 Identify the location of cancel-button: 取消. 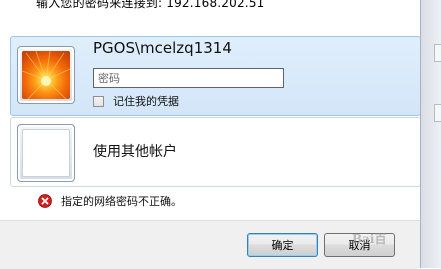
(359, 245).